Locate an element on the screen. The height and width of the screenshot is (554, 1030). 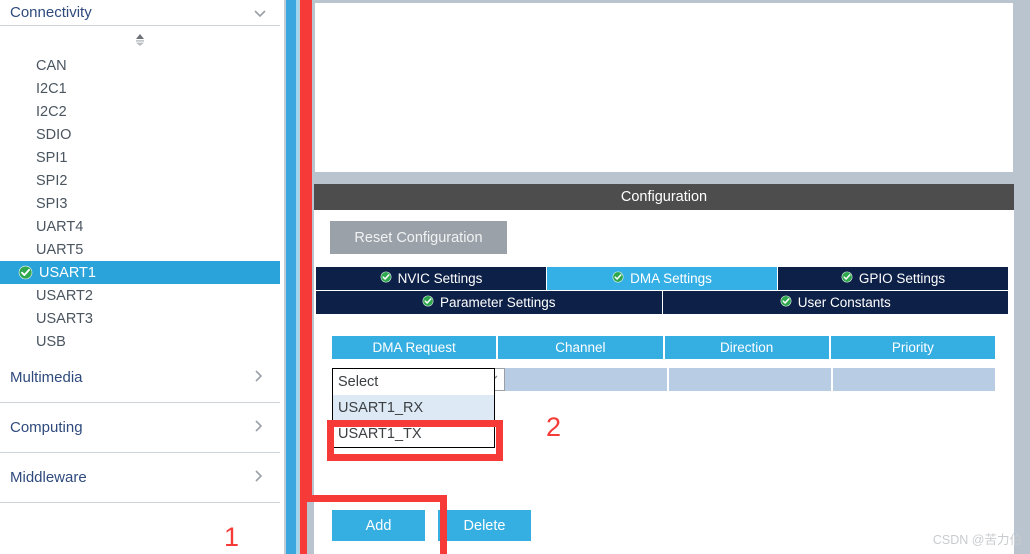
annotation-box-add-button is located at coordinates (373, 524).